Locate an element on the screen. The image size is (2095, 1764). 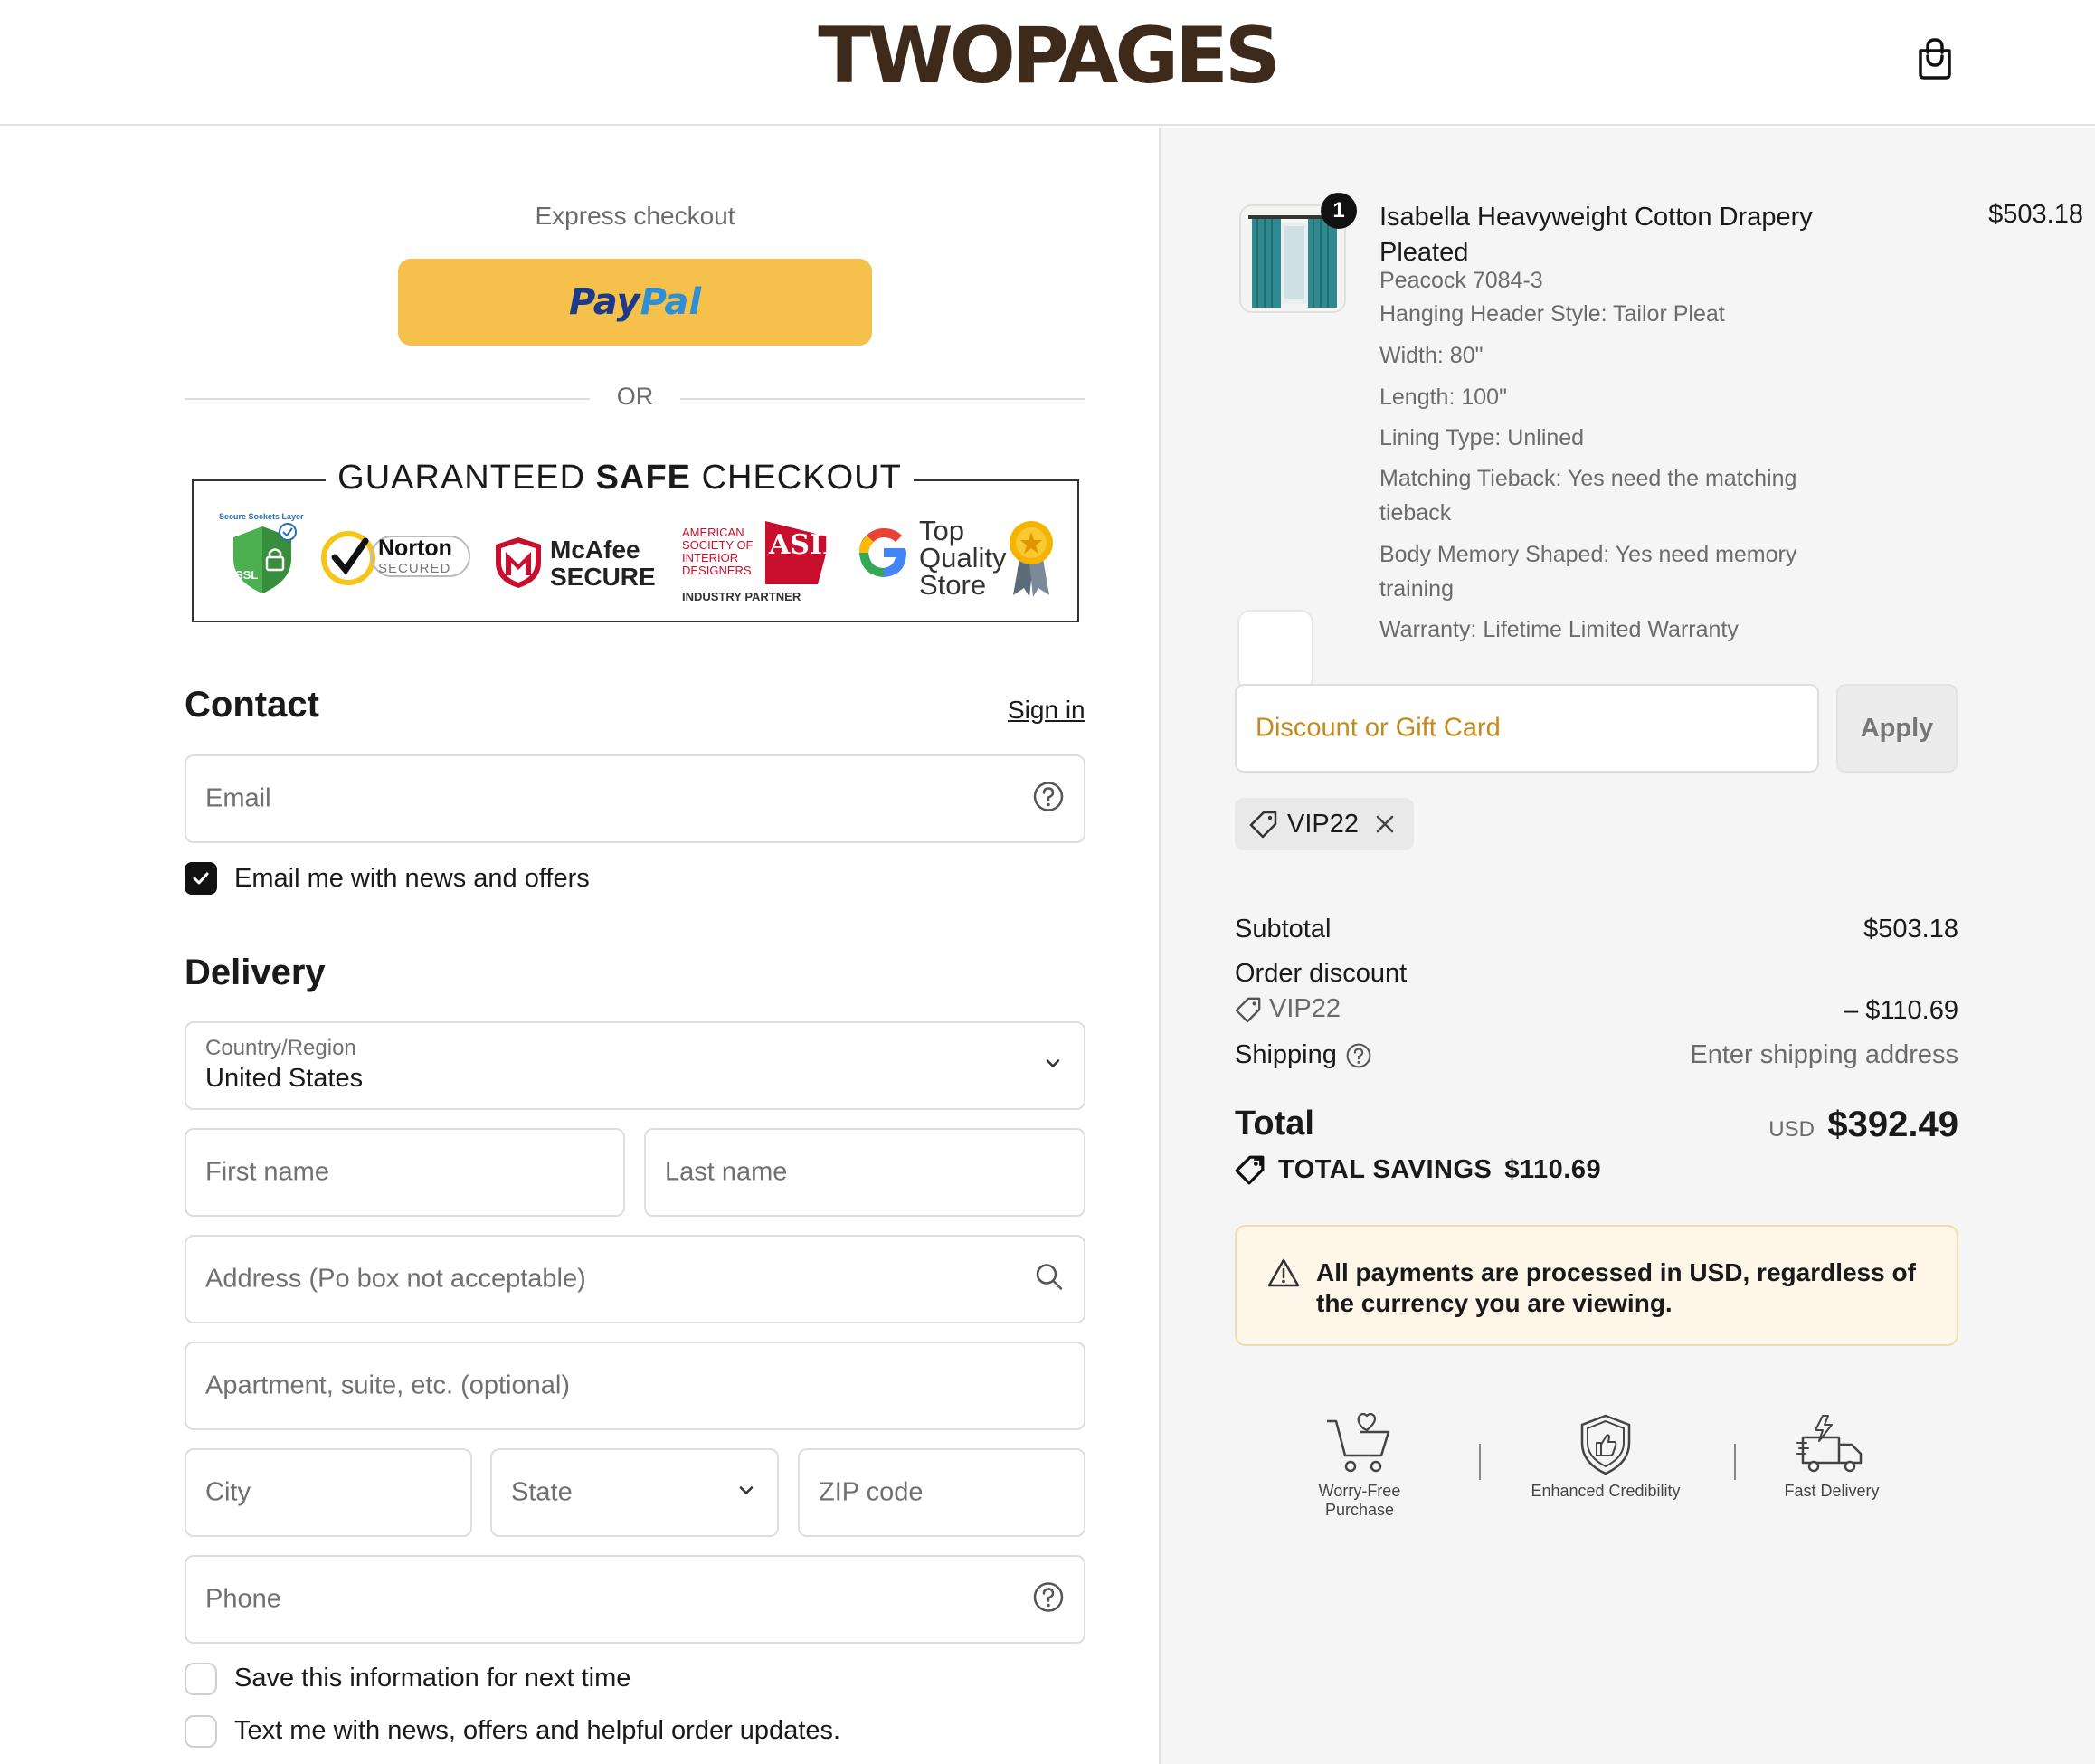
country-region-select: Country/Region United States is located at coordinates (635, 1065).